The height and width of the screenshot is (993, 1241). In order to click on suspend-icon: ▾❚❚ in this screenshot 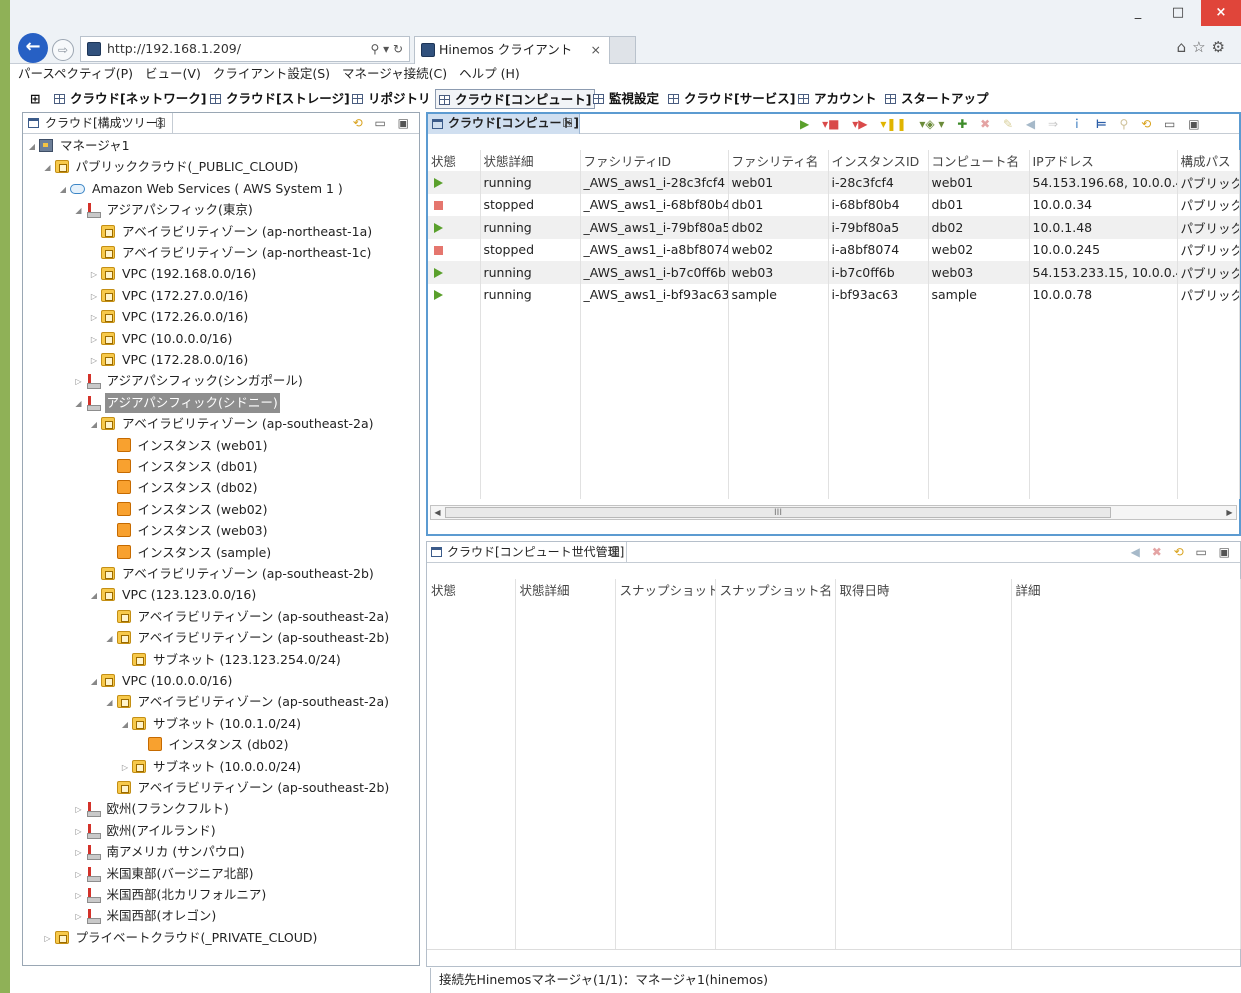, I will do `click(893, 124)`.